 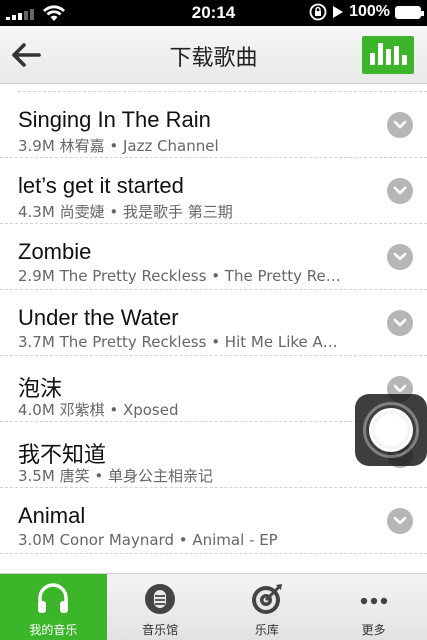 I want to click on tab-label: 音乐馆, so click(x=160, y=630).